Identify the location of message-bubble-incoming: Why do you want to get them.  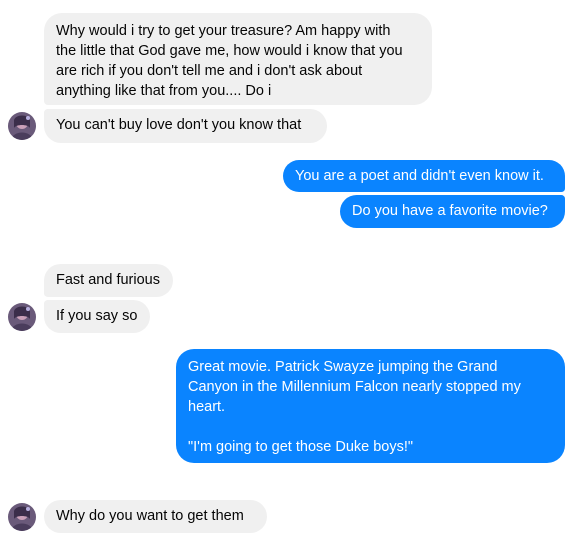
(155, 516).